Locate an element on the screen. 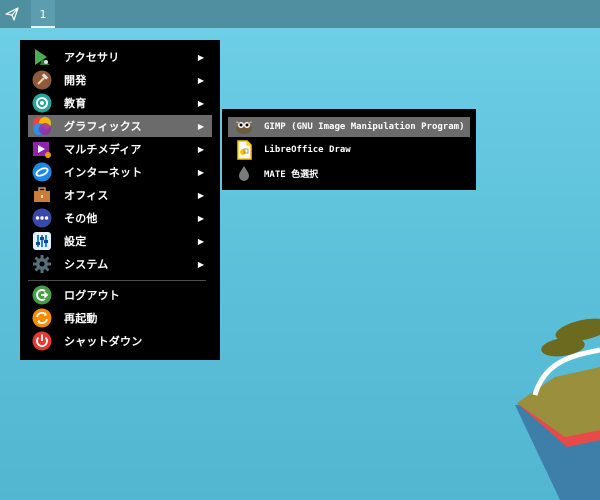 The image size is (600, 500). shutdown-icon is located at coordinates (42, 341).